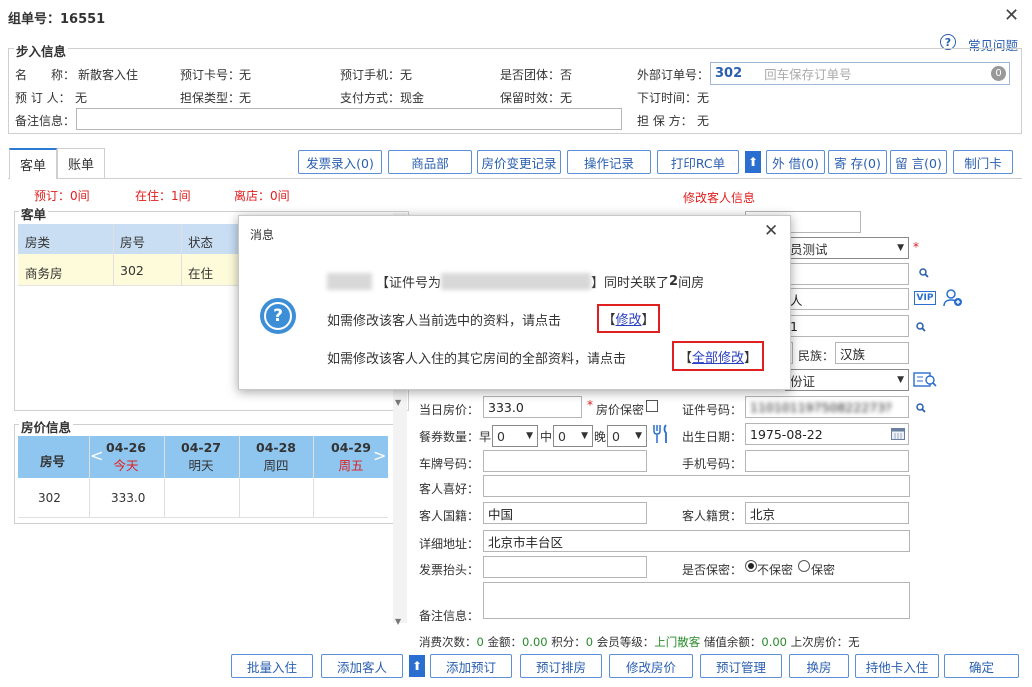 Image resolution: width=1032 pixels, height=687 pixels. What do you see at coordinates (449, 437) in the screenshot?
I see `meal-label: 餐券数量：` at bounding box center [449, 437].